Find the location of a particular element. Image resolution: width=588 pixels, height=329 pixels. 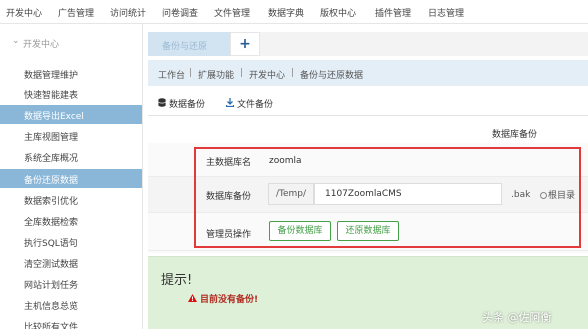

sidebar-item-label: 数据导出Excel is located at coordinates (54, 117).